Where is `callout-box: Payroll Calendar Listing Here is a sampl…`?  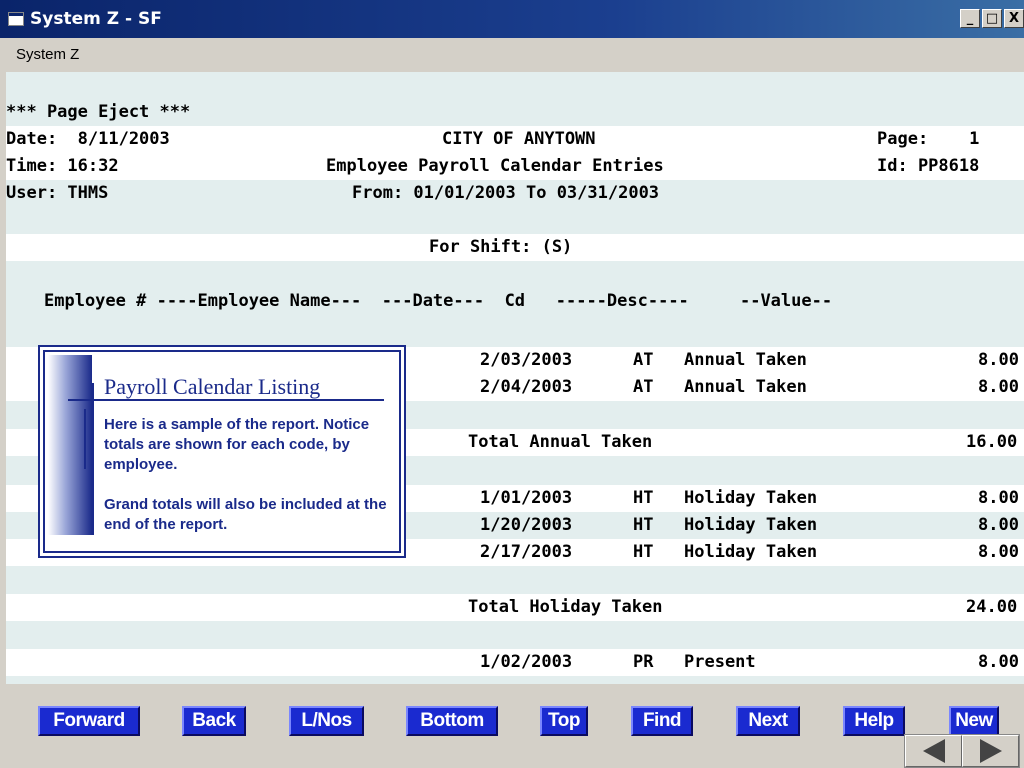 callout-box: Payroll Calendar Listing Here is a sampl… is located at coordinates (222, 451).